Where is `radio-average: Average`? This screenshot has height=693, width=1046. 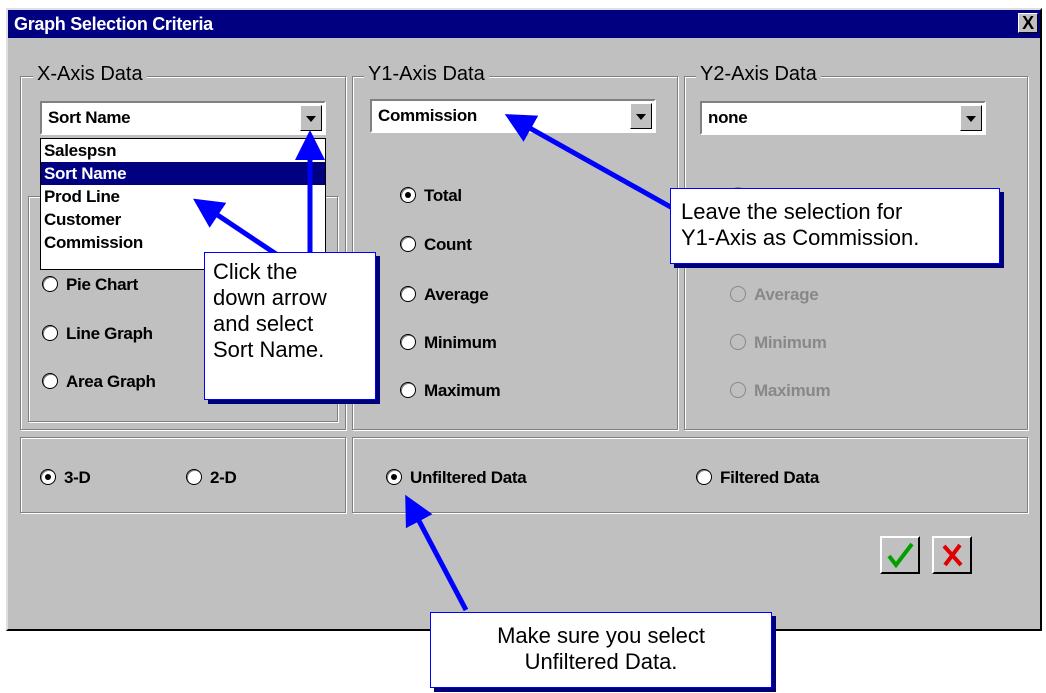
radio-average: Average is located at coordinates (444, 295).